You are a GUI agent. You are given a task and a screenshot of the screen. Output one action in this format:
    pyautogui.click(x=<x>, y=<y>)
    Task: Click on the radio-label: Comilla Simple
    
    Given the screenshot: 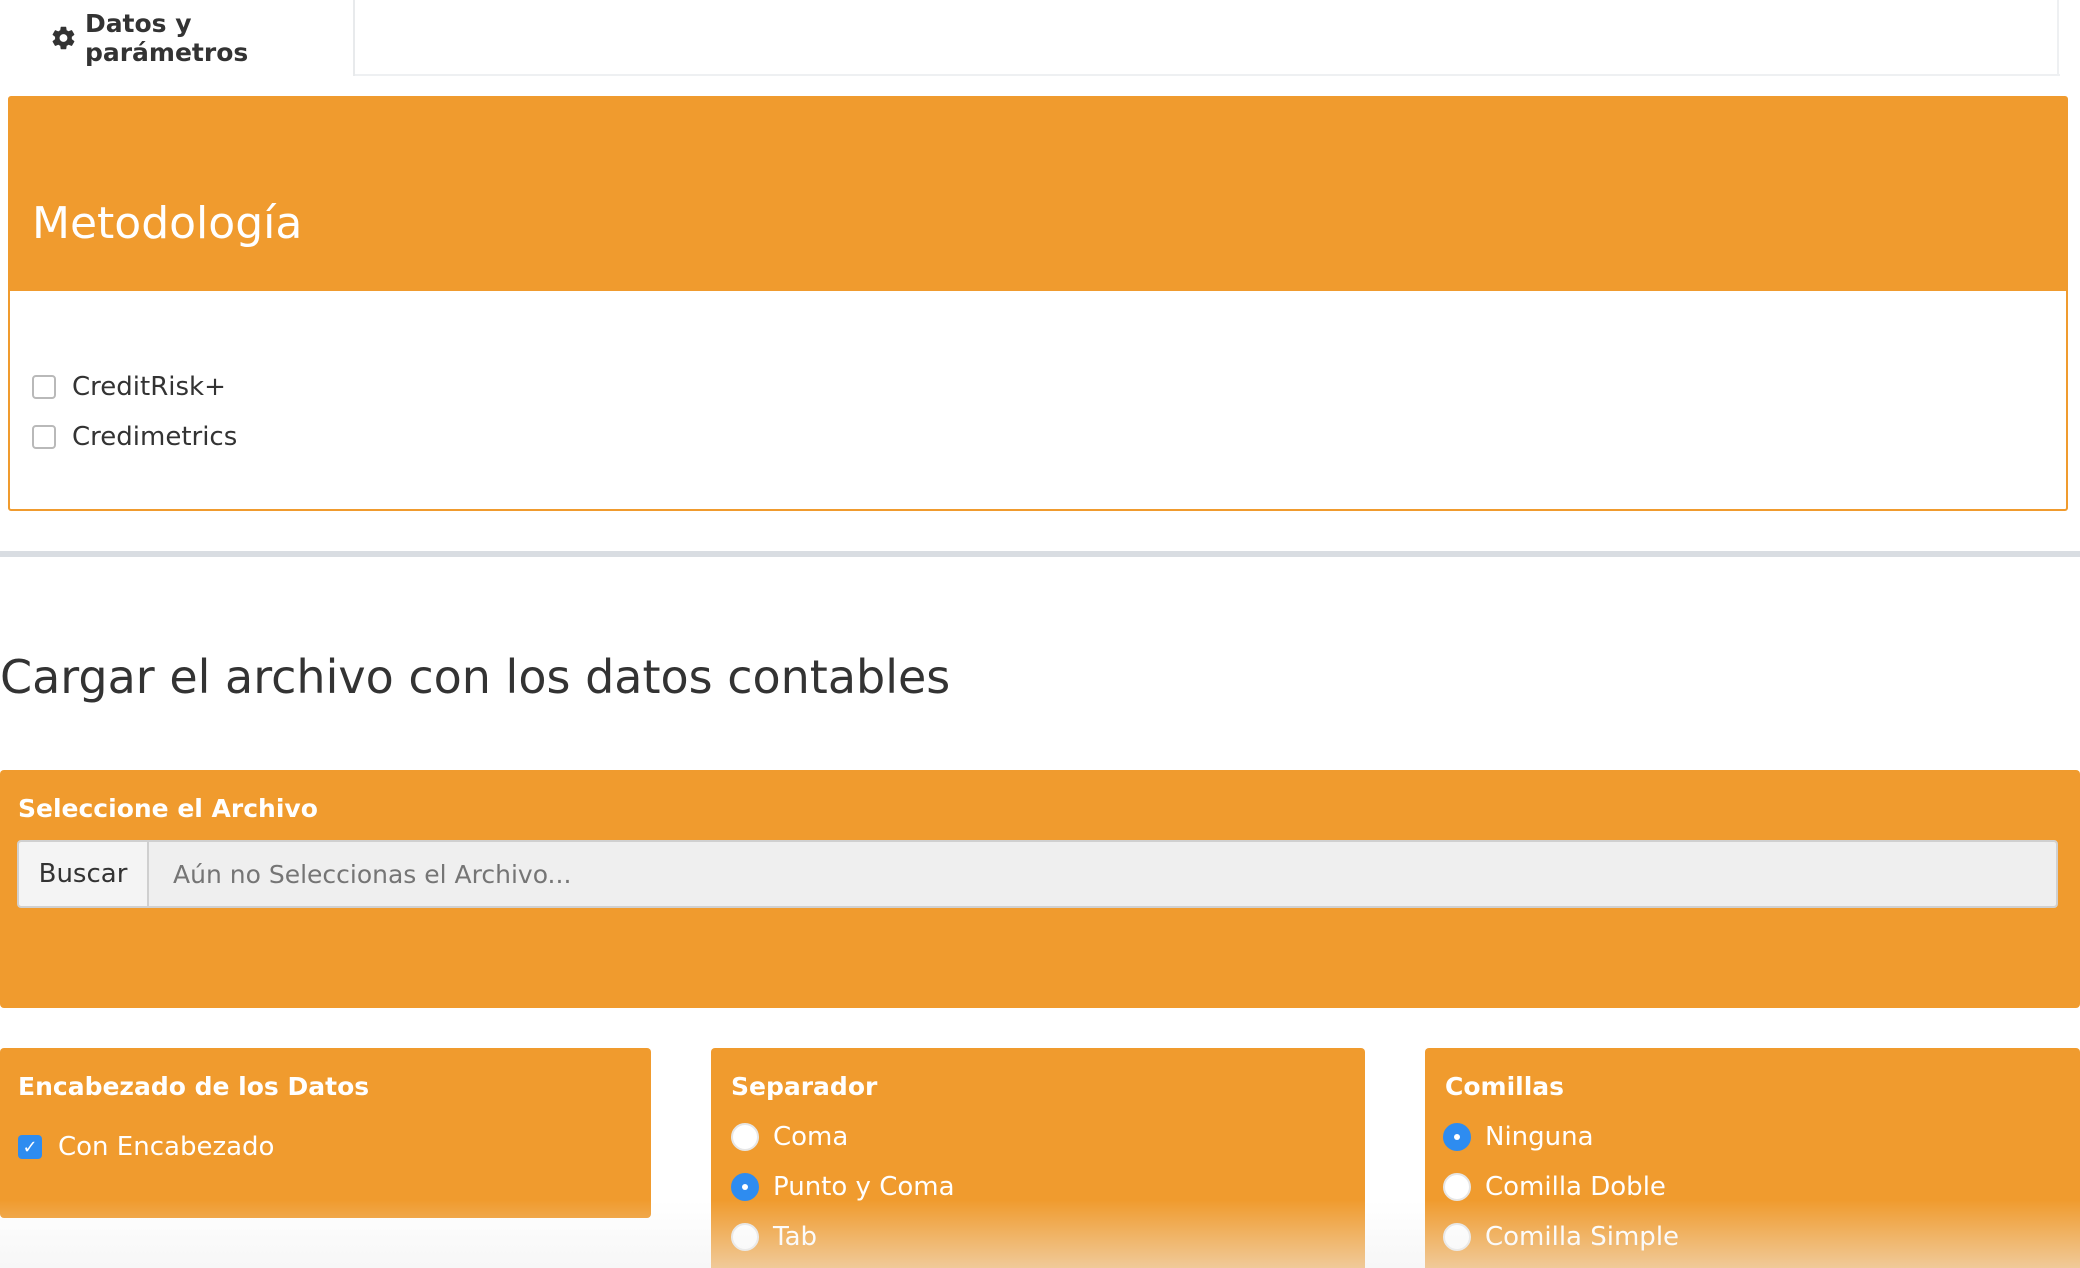 What is the action you would take?
    pyautogui.click(x=1582, y=1237)
    